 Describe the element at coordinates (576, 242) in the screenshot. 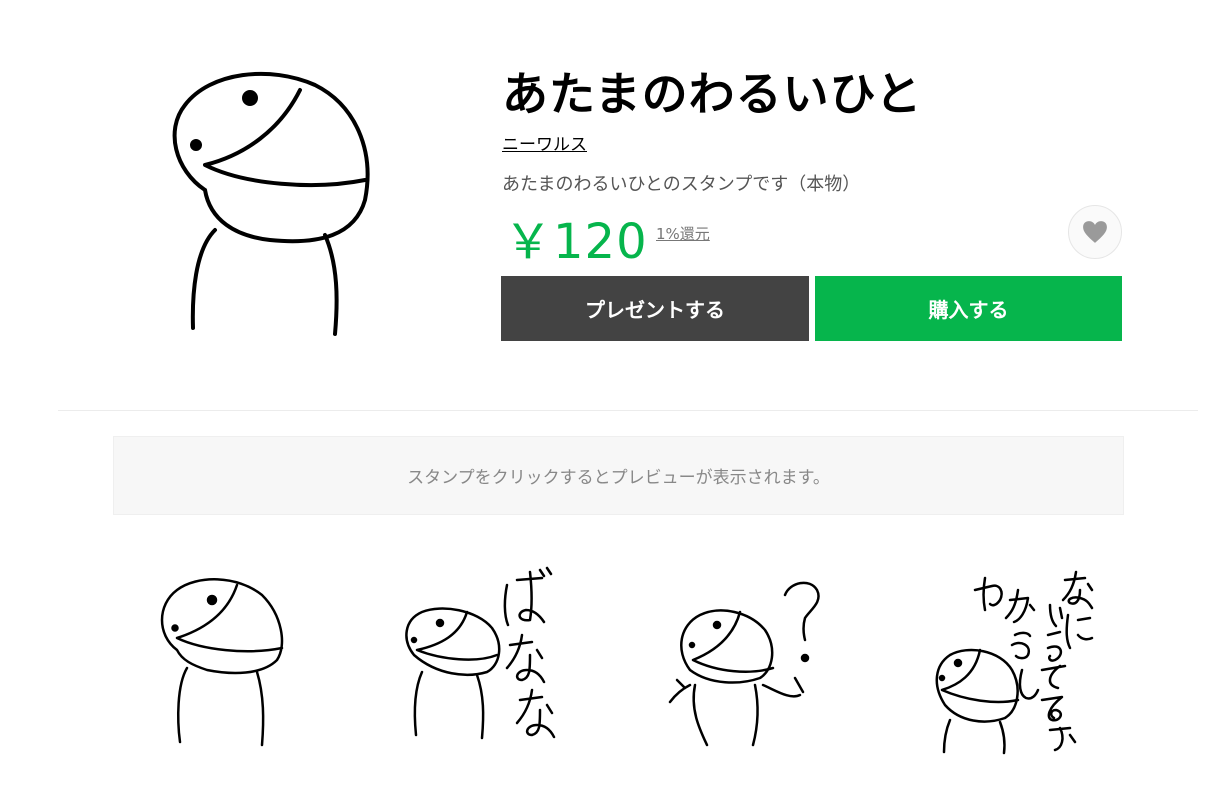

I see `price: ￥120` at that location.